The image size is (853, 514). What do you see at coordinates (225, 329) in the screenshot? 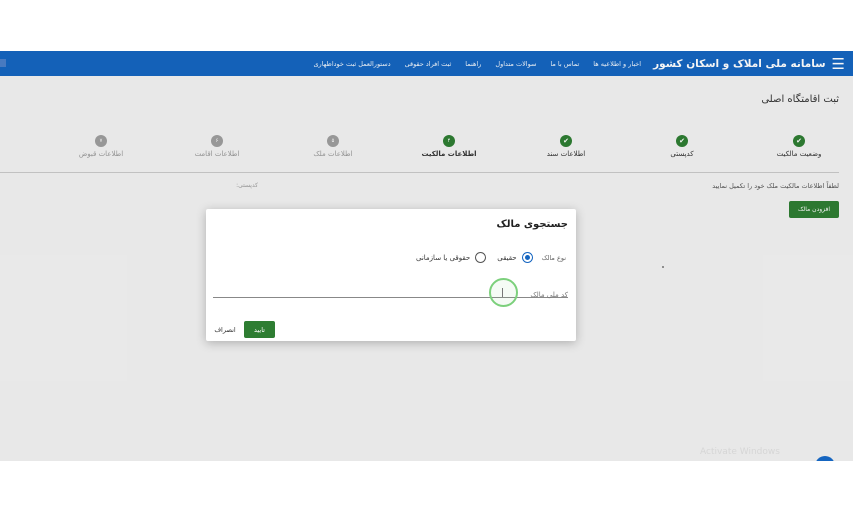
I see `cancel-button: انصراف` at bounding box center [225, 329].